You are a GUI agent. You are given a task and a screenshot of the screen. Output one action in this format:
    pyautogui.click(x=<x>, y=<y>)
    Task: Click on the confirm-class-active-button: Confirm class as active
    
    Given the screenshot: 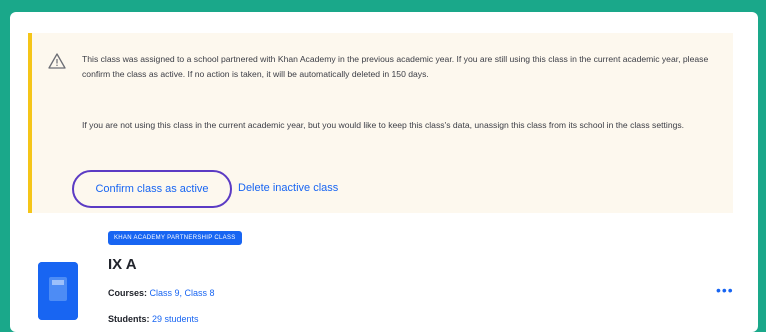 What is the action you would take?
    pyautogui.click(x=152, y=189)
    